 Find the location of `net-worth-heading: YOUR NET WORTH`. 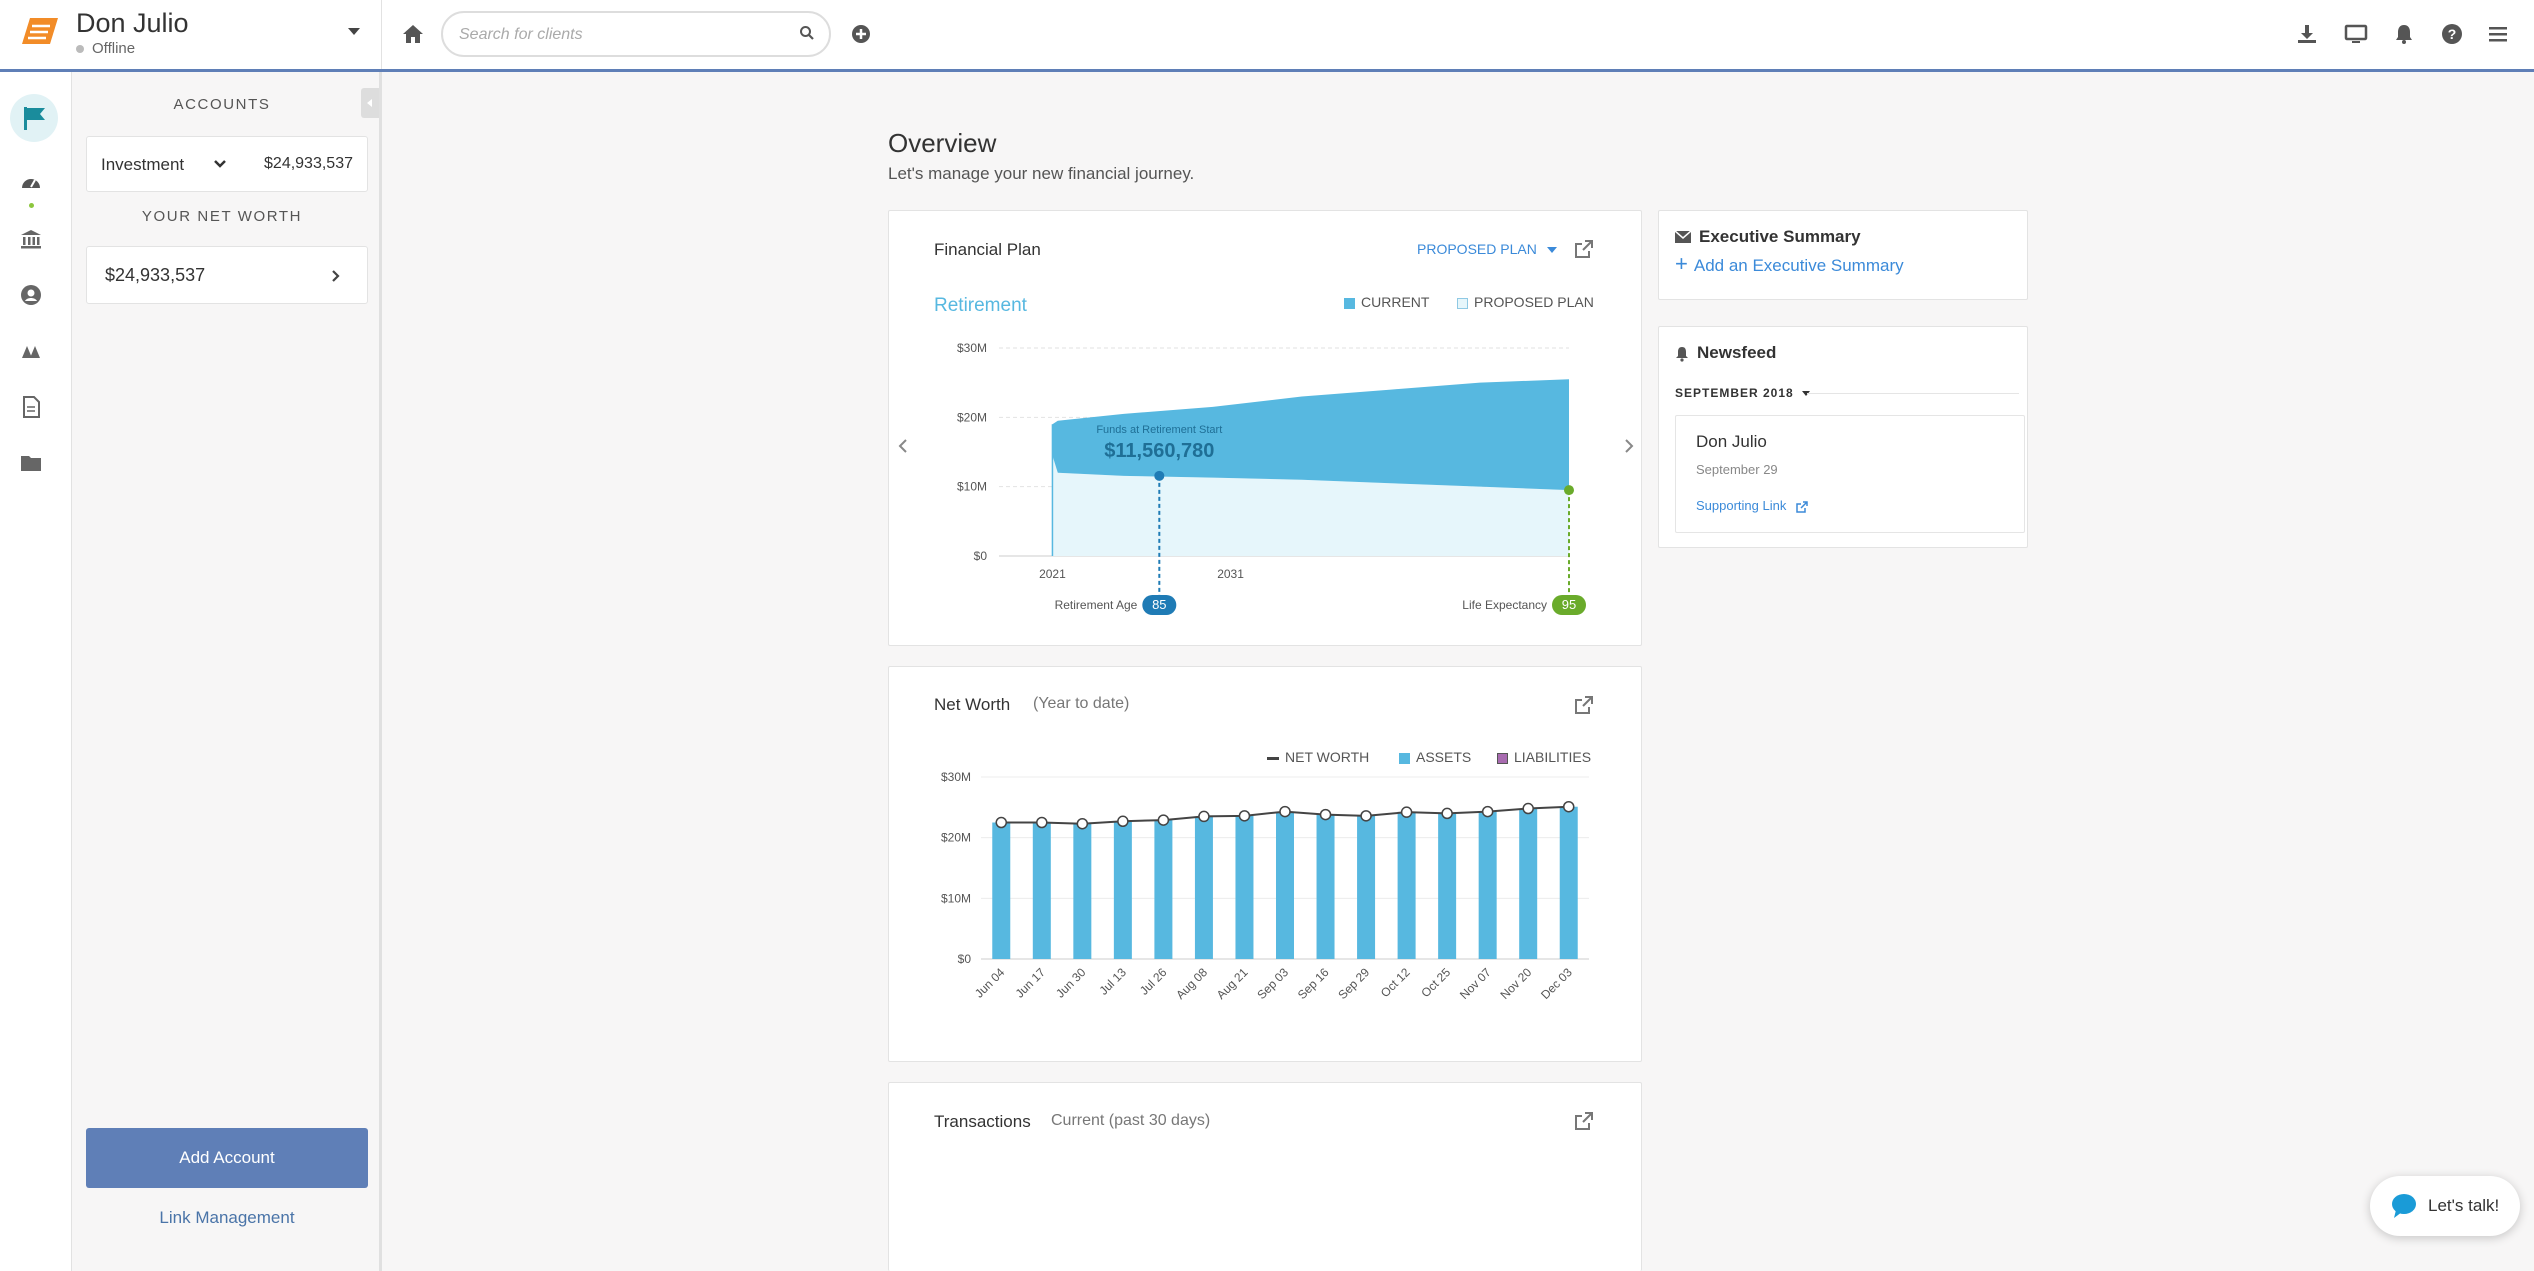

net-worth-heading: YOUR NET WORTH is located at coordinates (222, 216).